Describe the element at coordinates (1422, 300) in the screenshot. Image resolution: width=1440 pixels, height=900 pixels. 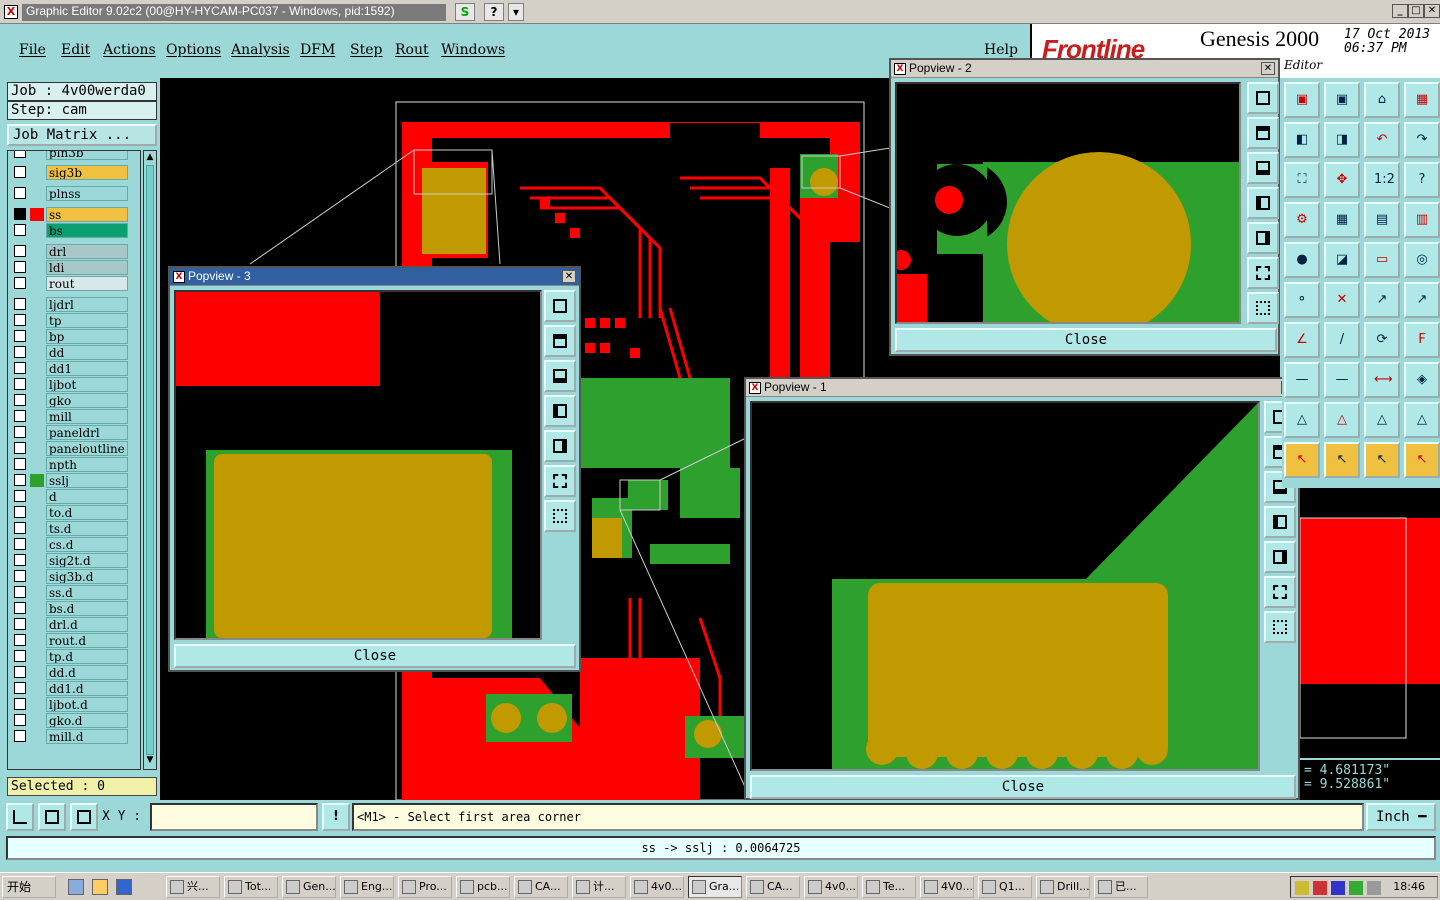
I see `net-icon: ↗` at that location.